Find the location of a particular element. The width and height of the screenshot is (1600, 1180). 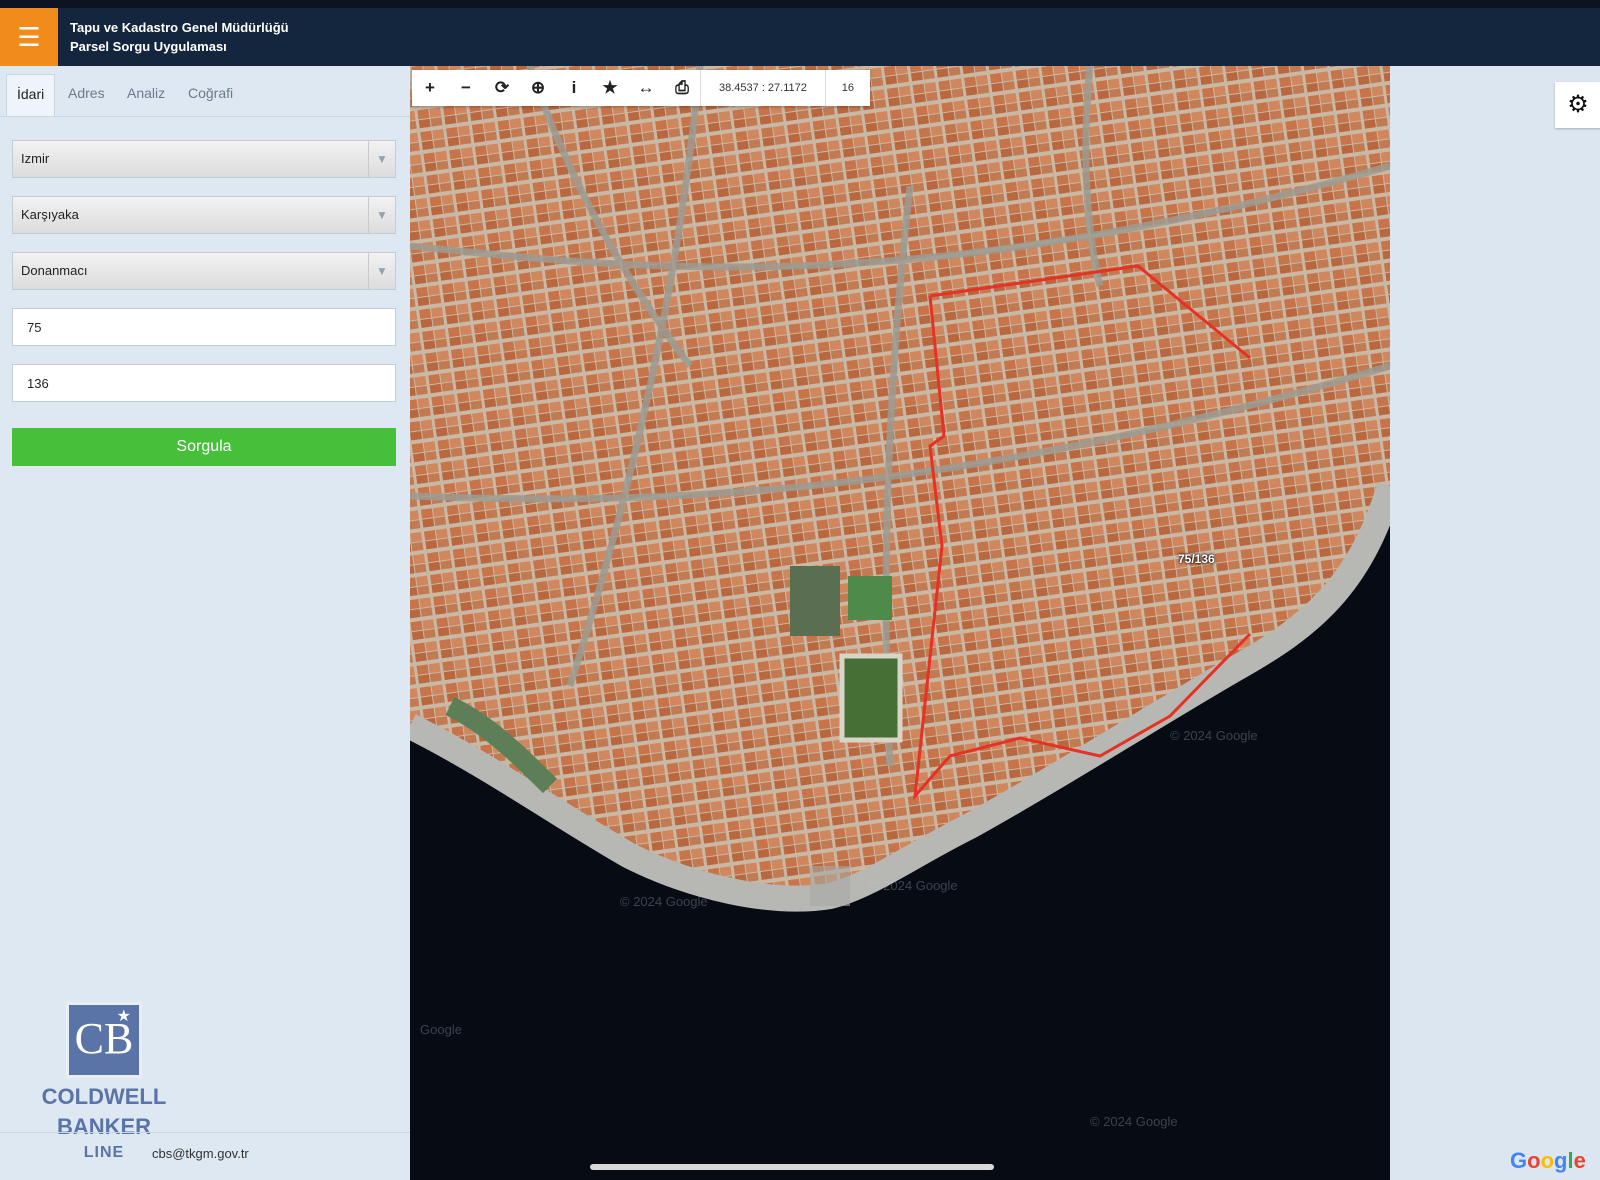

district-value: Karşıyaka is located at coordinates (50, 214).